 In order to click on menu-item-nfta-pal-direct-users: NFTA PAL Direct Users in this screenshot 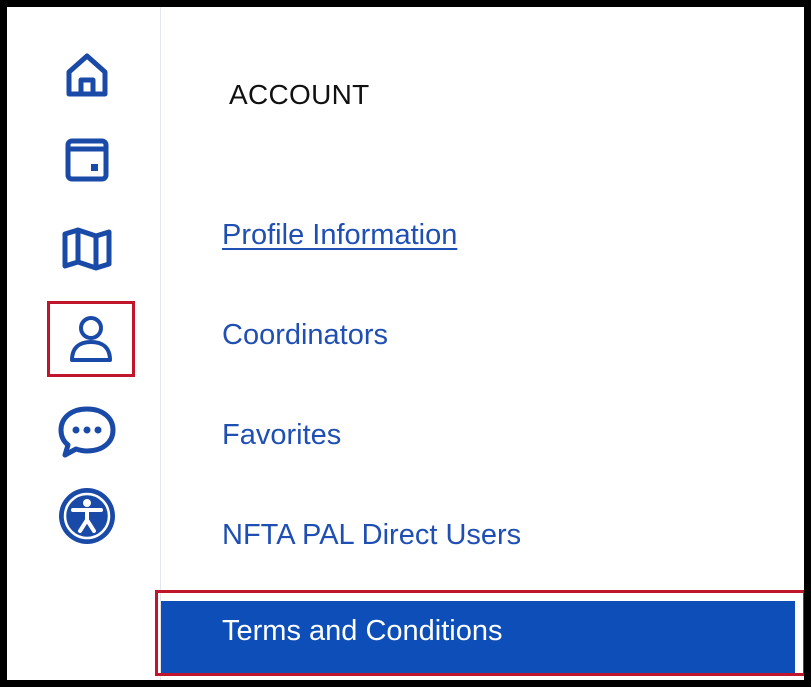, I will do `click(371, 535)`.